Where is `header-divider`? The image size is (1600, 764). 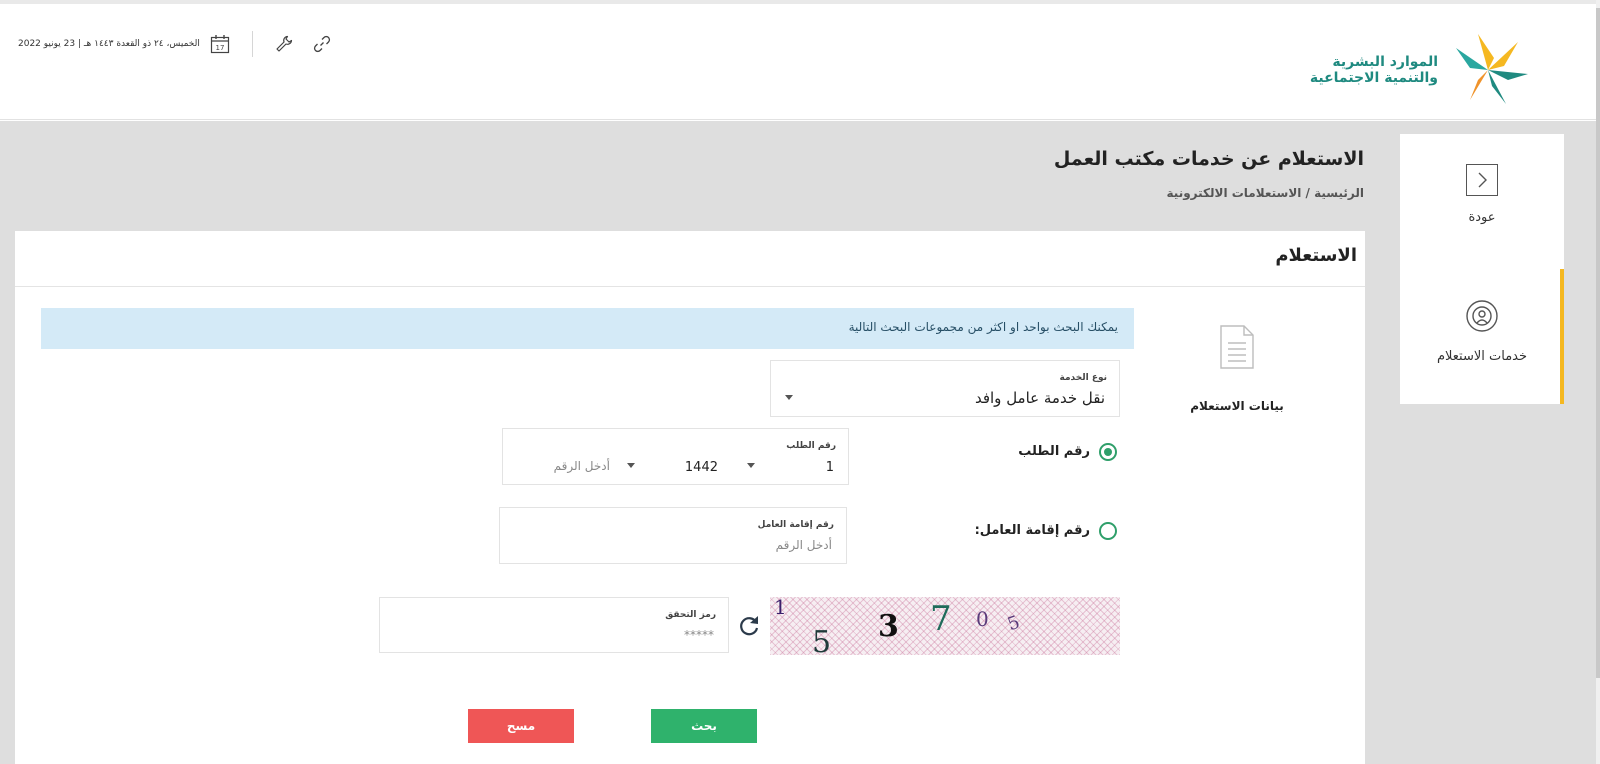 header-divider is located at coordinates (252, 44).